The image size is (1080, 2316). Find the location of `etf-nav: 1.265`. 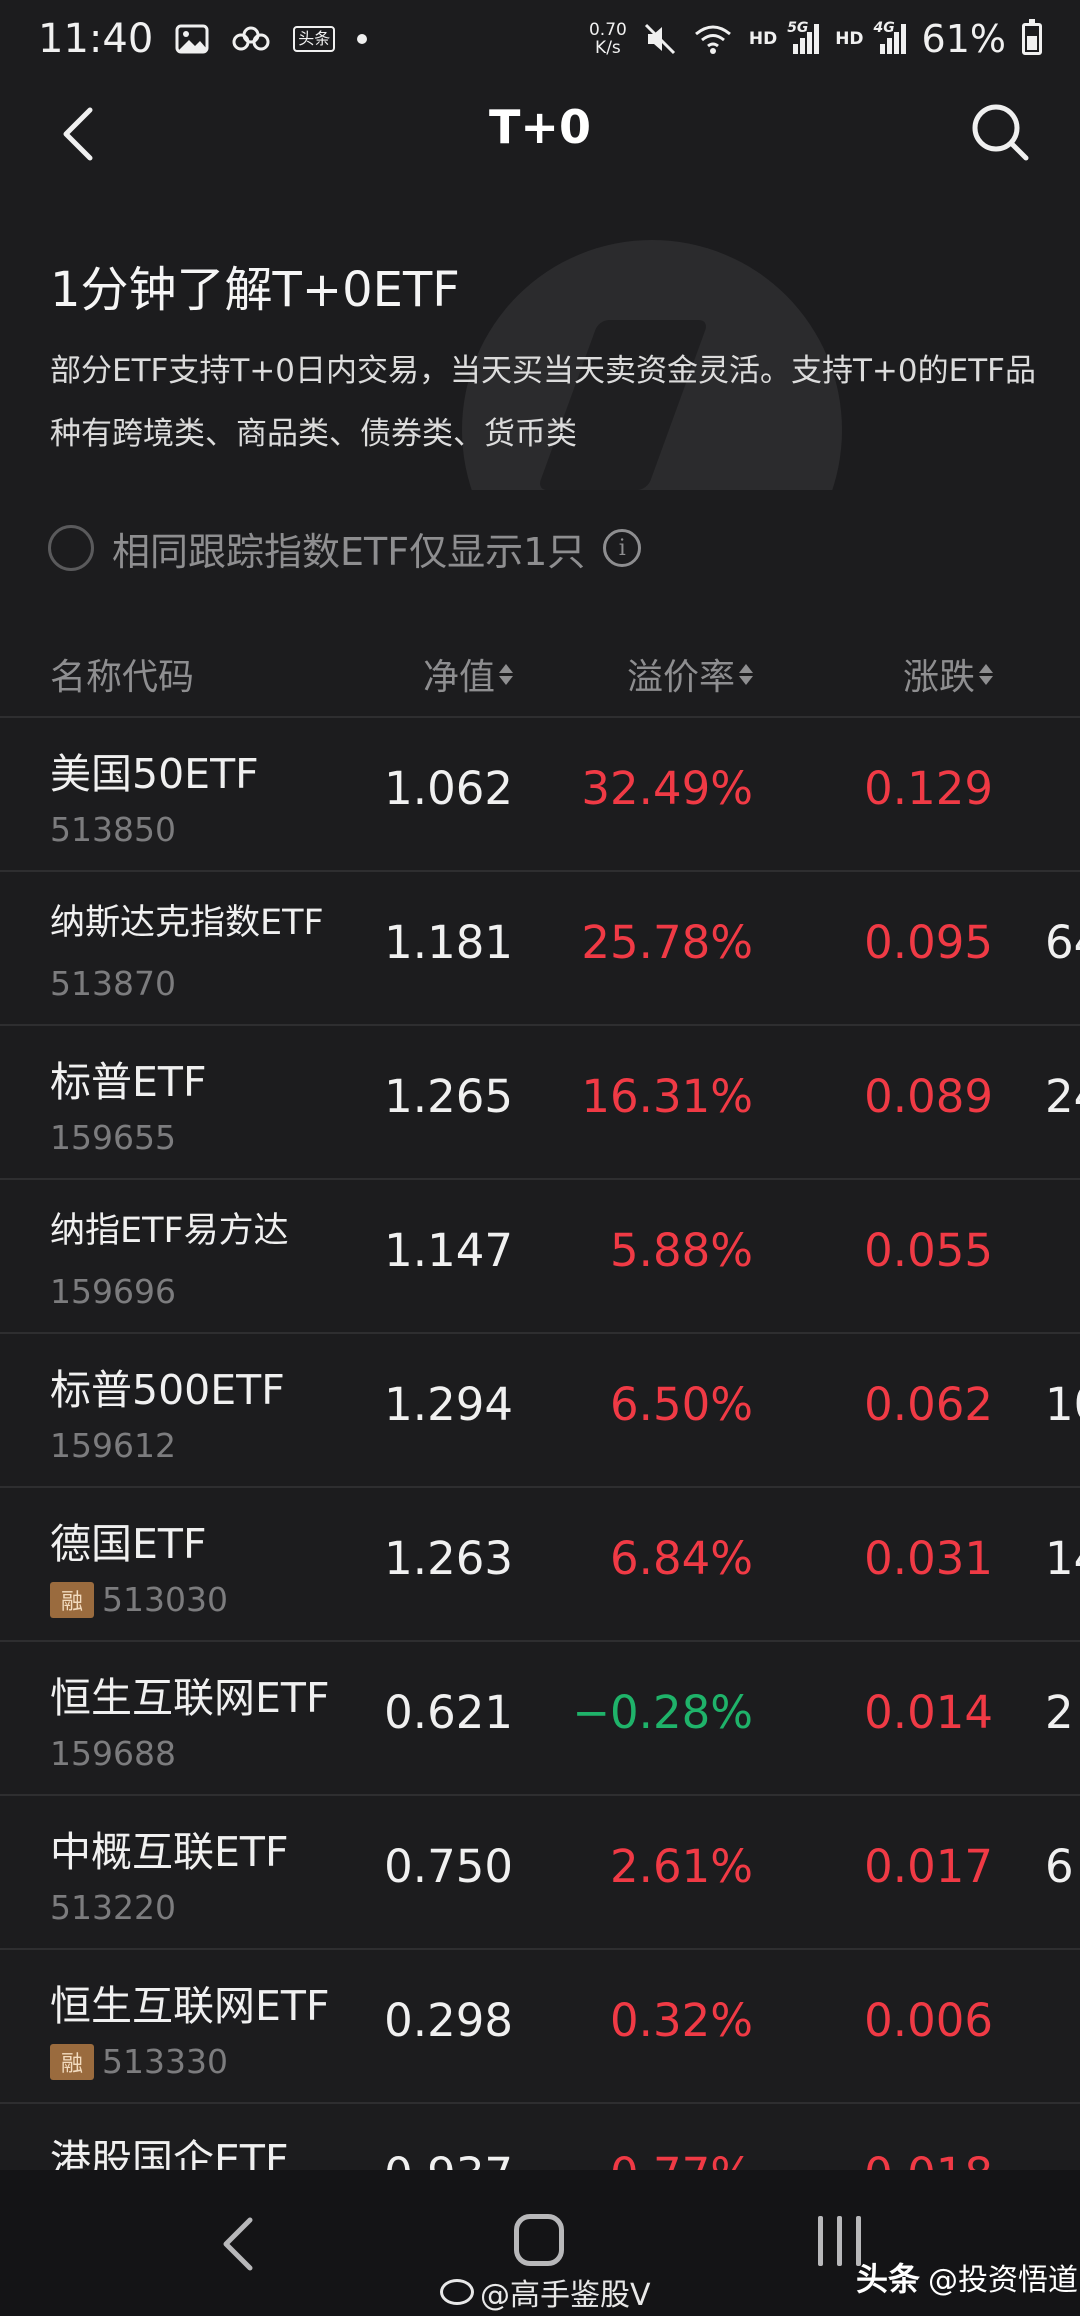

etf-nav: 1.265 is located at coordinates (448, 1096).